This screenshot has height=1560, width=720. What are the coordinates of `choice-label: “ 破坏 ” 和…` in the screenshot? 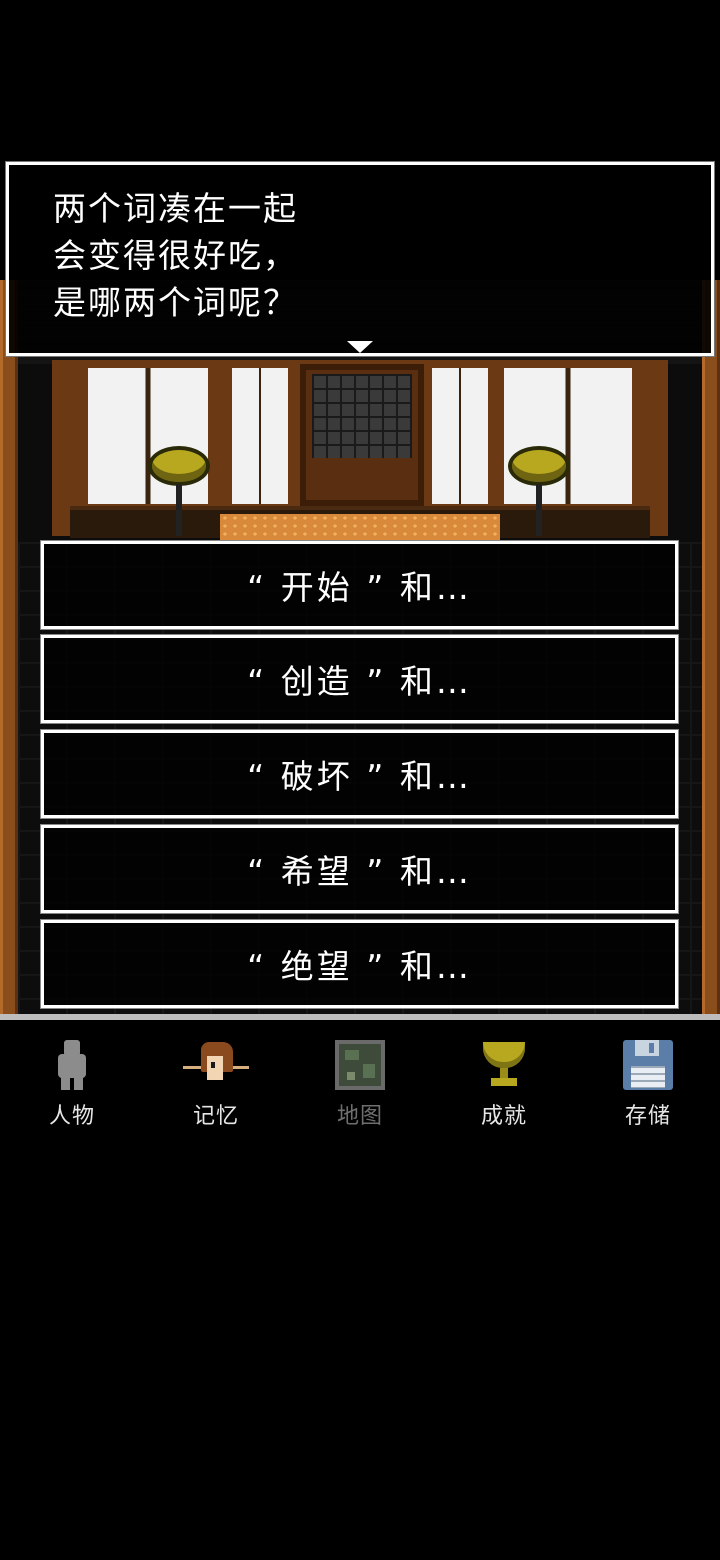 It's located at (359, 776).